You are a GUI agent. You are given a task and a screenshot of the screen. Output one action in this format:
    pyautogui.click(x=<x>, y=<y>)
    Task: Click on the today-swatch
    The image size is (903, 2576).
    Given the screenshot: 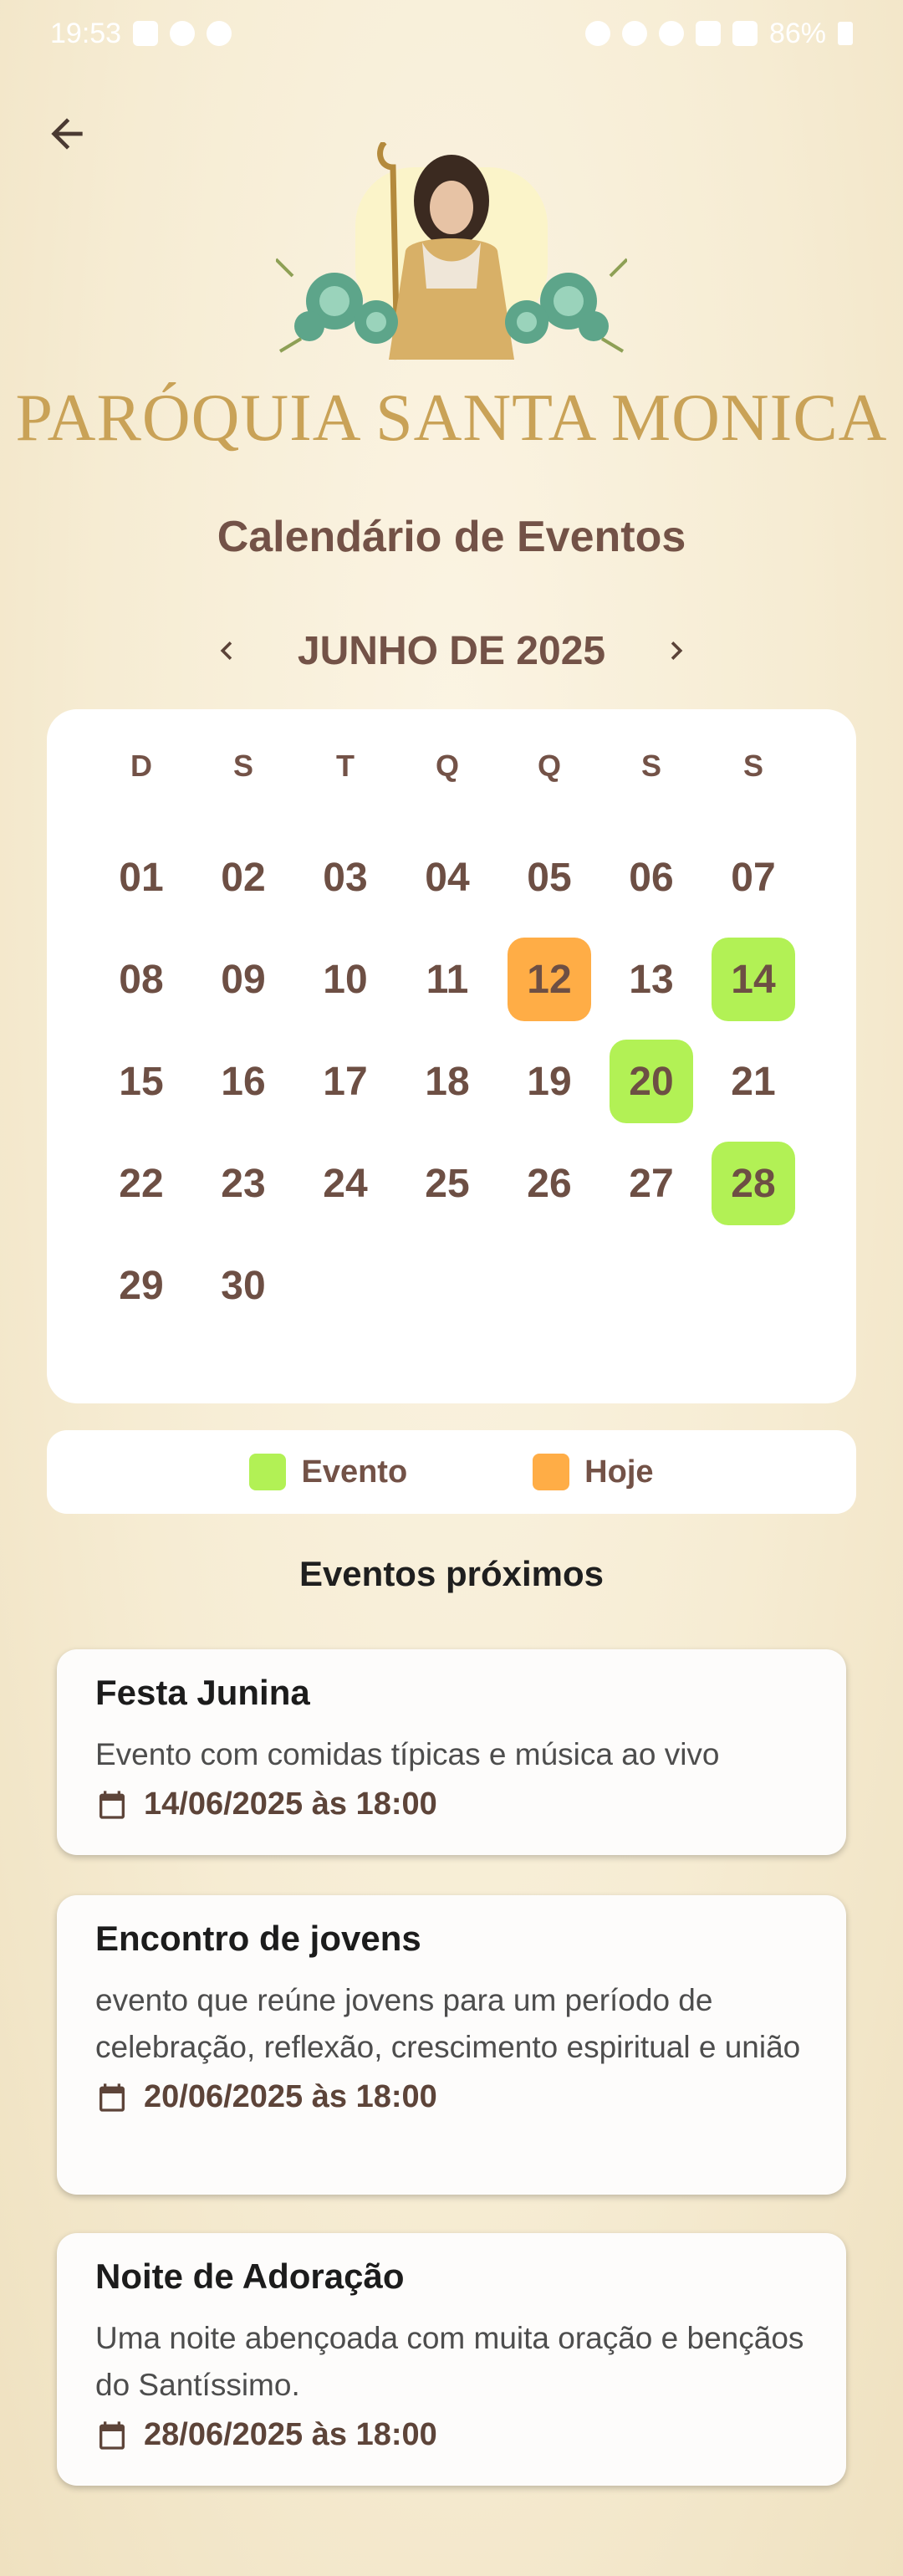 What is the action you would take?
    pyautogui.click(x=552, y=1472)
    